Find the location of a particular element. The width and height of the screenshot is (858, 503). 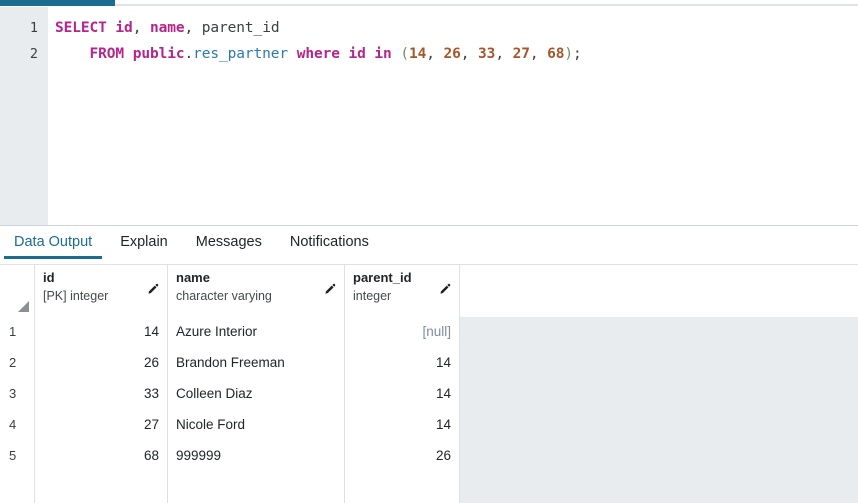

line-number: 2 is located at coordinates (33, 54).